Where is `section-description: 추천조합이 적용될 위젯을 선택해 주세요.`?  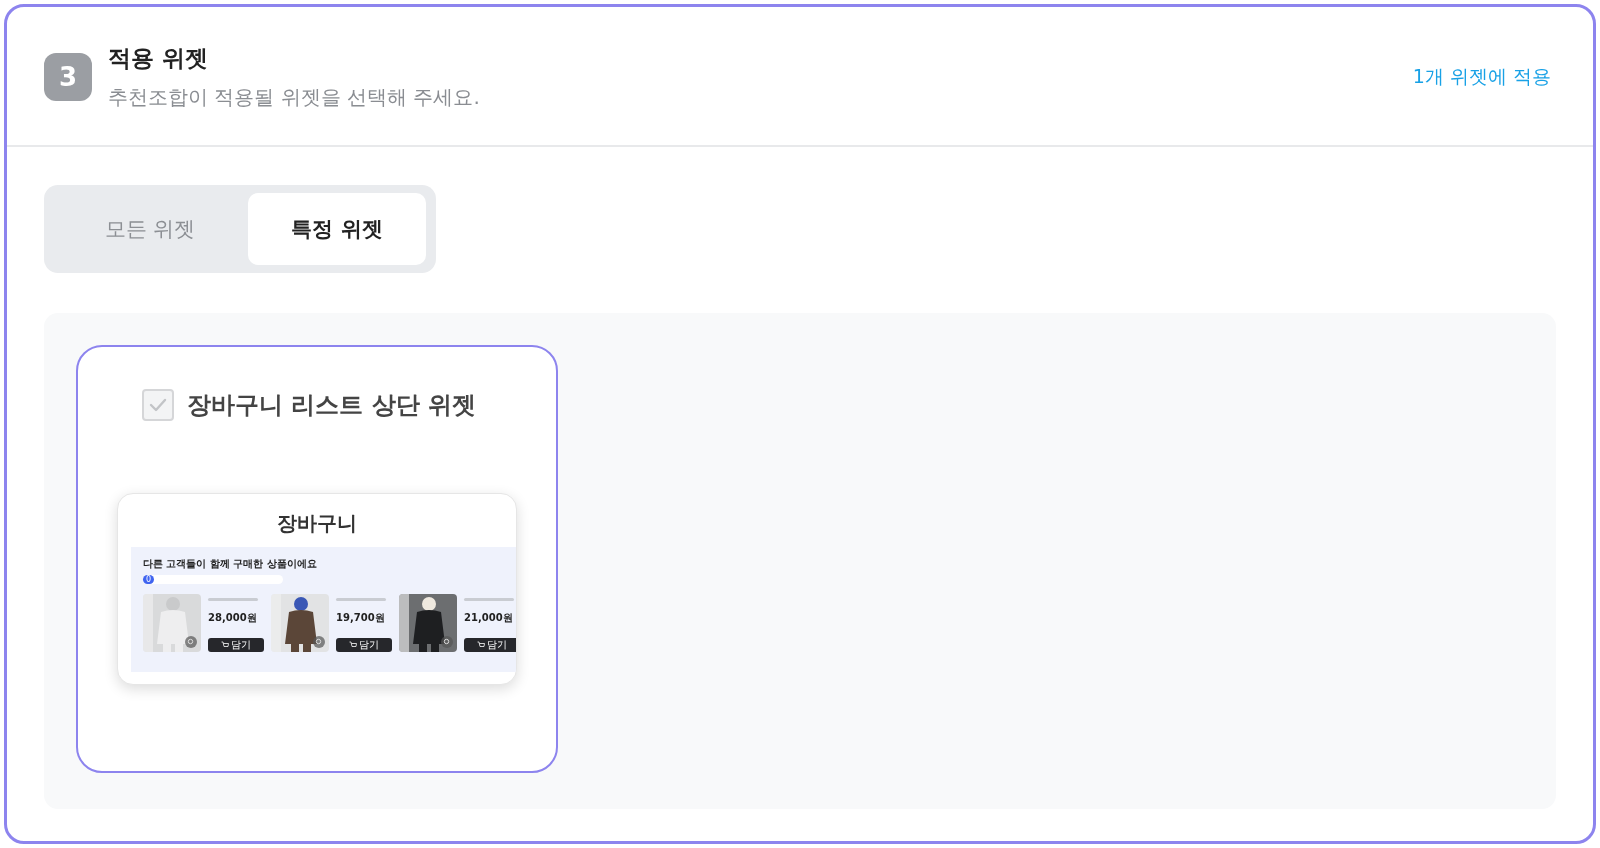
section-description: 추천조합이 적용될 위젯을 선택해 주세요. is located at coordinates (294, 97).